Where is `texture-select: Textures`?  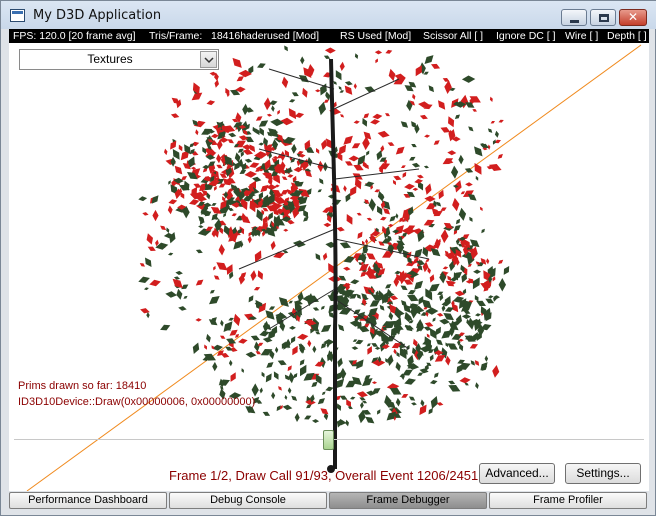 texture-select: Textures is located at coordinates (119, 59).